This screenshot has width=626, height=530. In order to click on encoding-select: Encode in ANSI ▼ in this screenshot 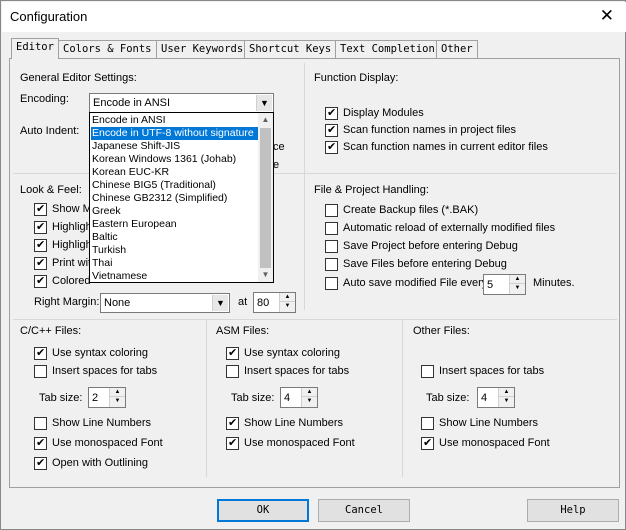, I will do `click(181, 103)`.